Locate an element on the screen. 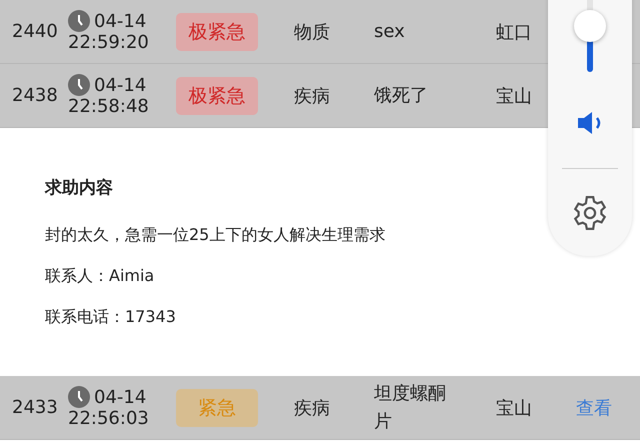 Image resolution: width=640 pixels, height=447 pixels. description-text: 坦度螺酮片 is located at coordinates (410, 408).